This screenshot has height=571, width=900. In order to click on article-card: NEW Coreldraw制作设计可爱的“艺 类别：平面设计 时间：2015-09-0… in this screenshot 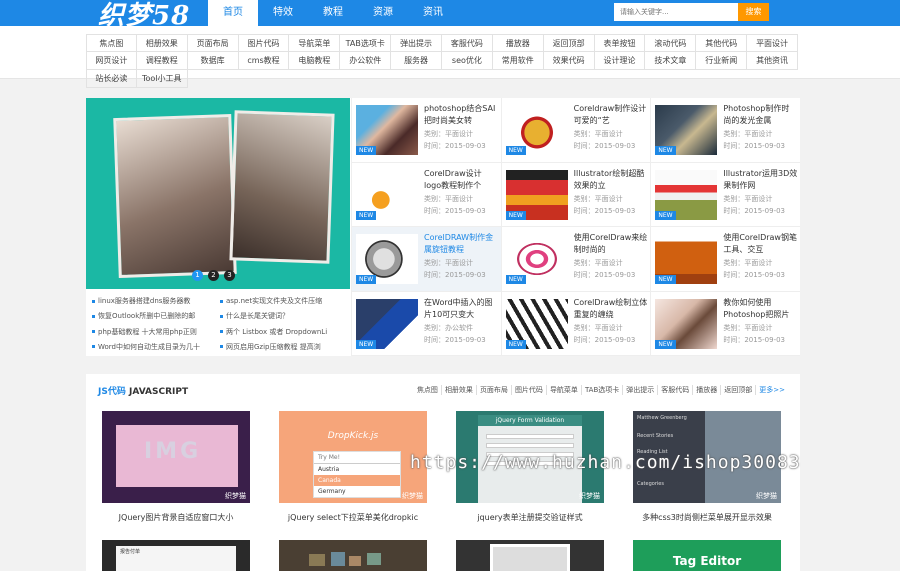, I will do `click(575, 130)`.